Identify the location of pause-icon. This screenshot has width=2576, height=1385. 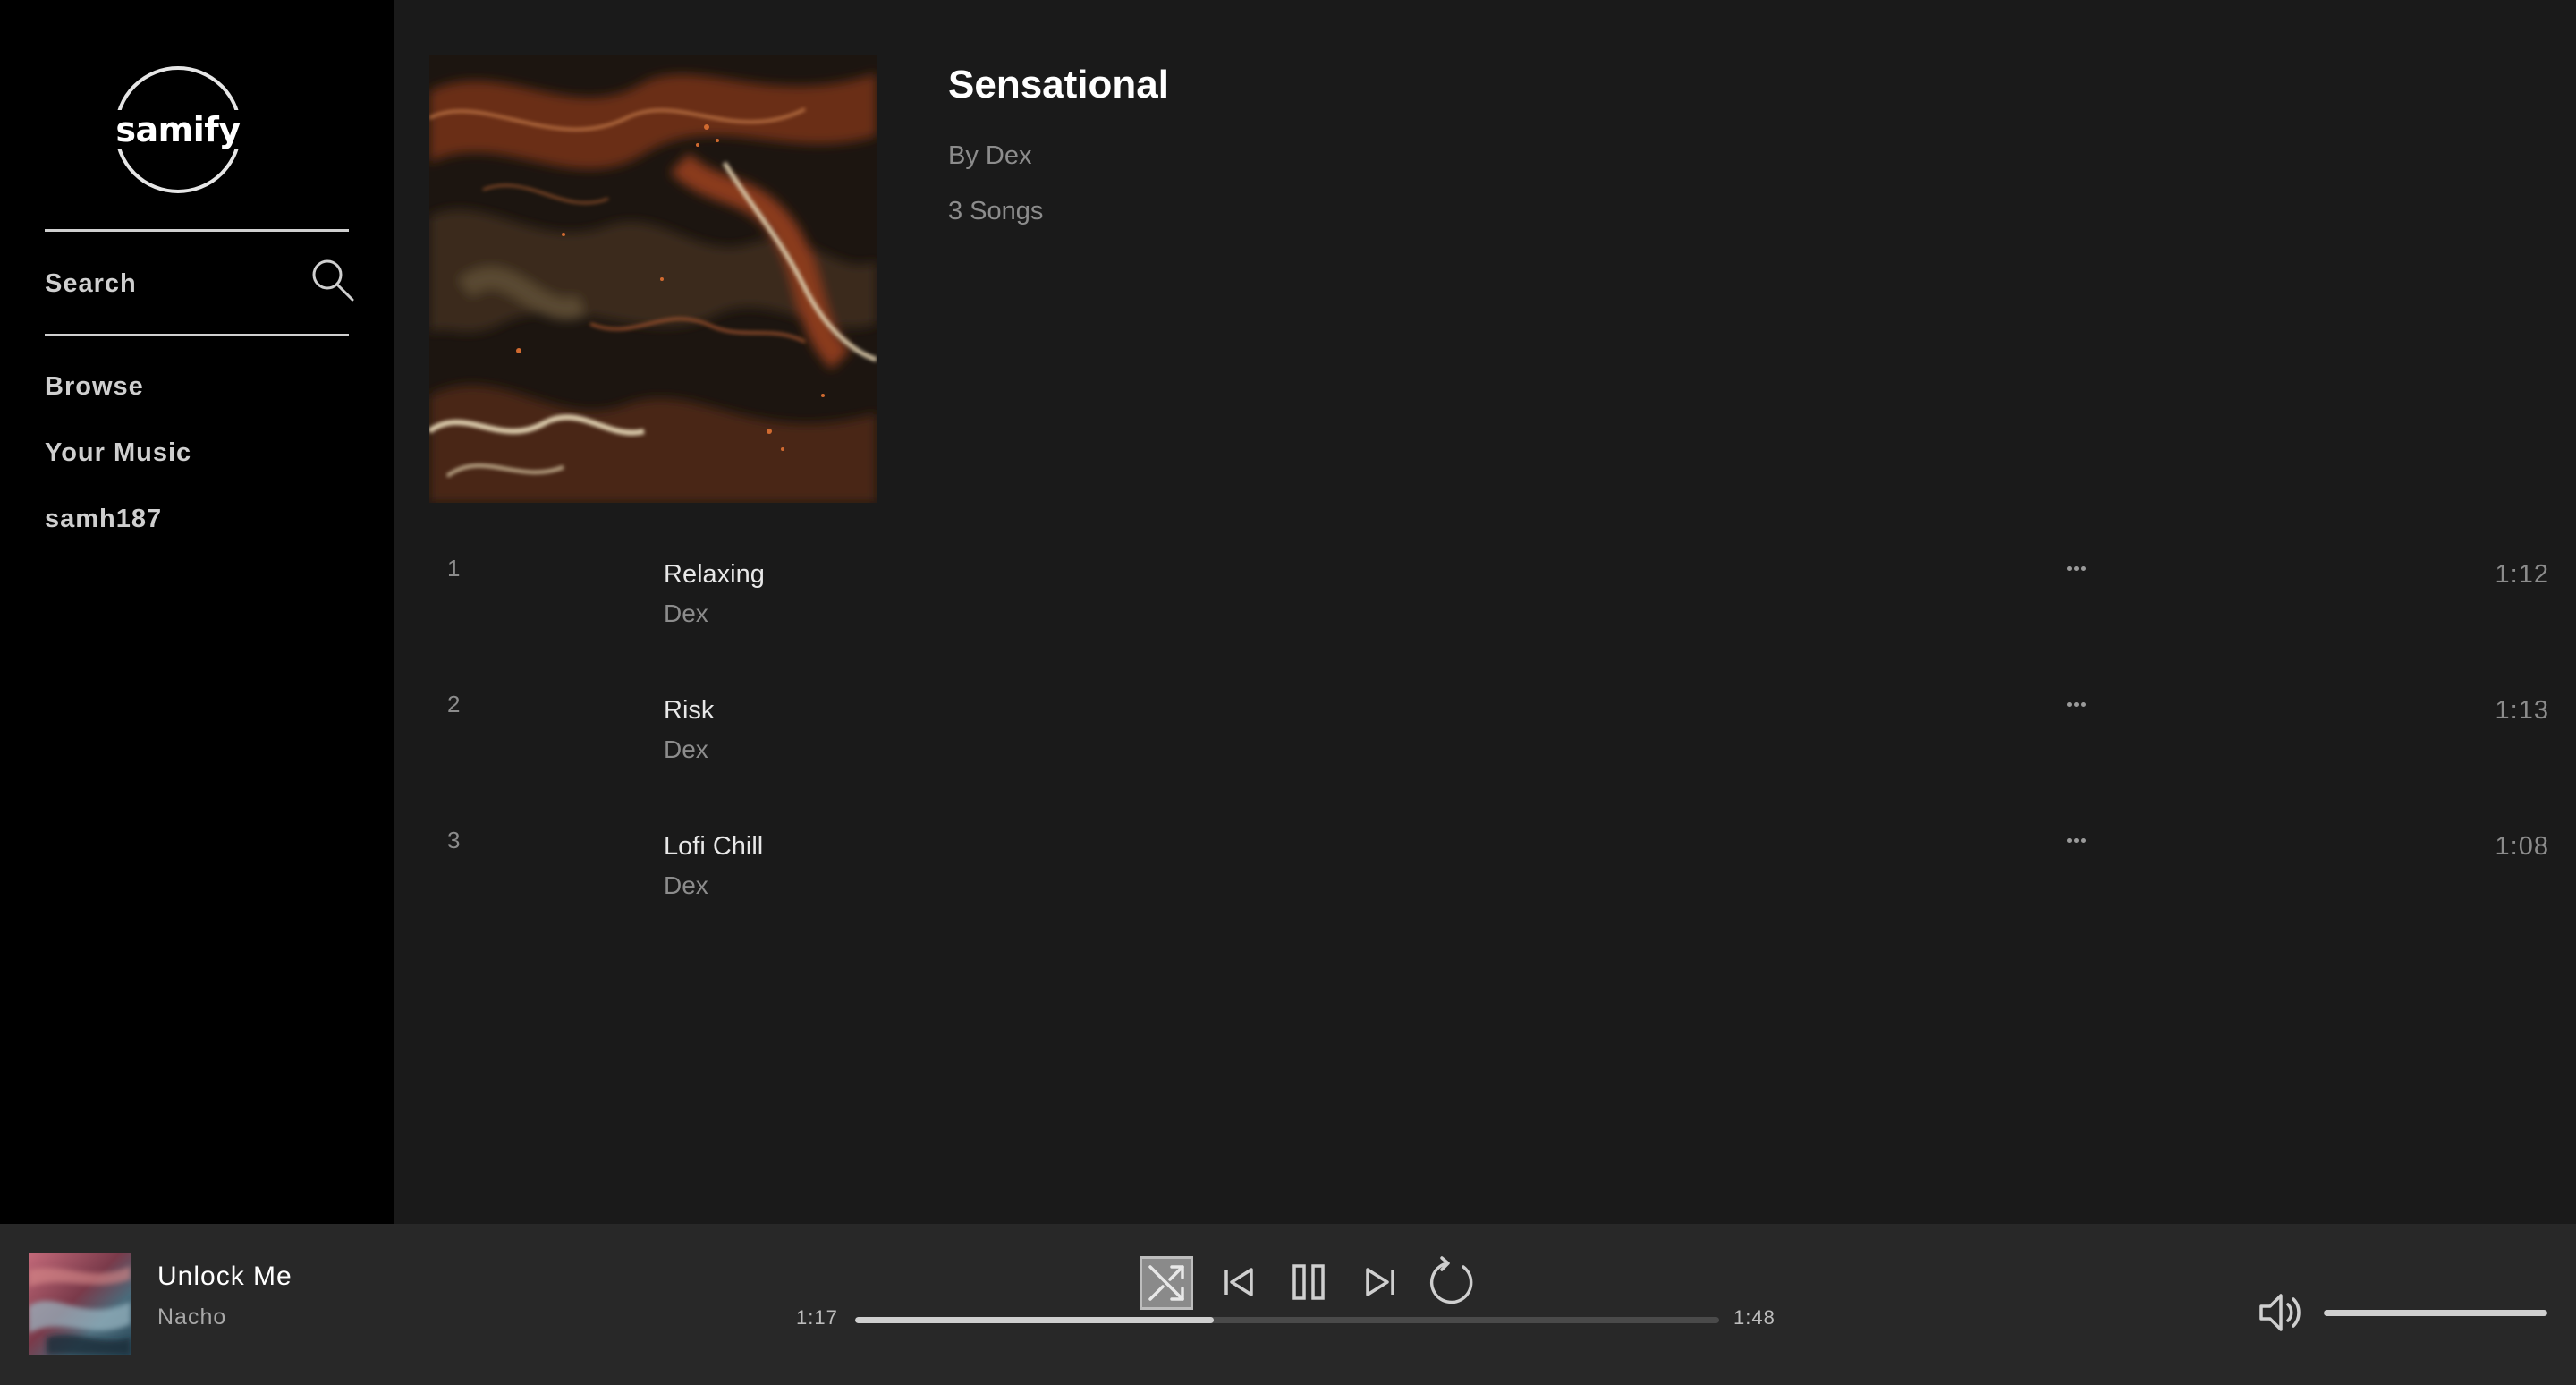
(1308, 1282).